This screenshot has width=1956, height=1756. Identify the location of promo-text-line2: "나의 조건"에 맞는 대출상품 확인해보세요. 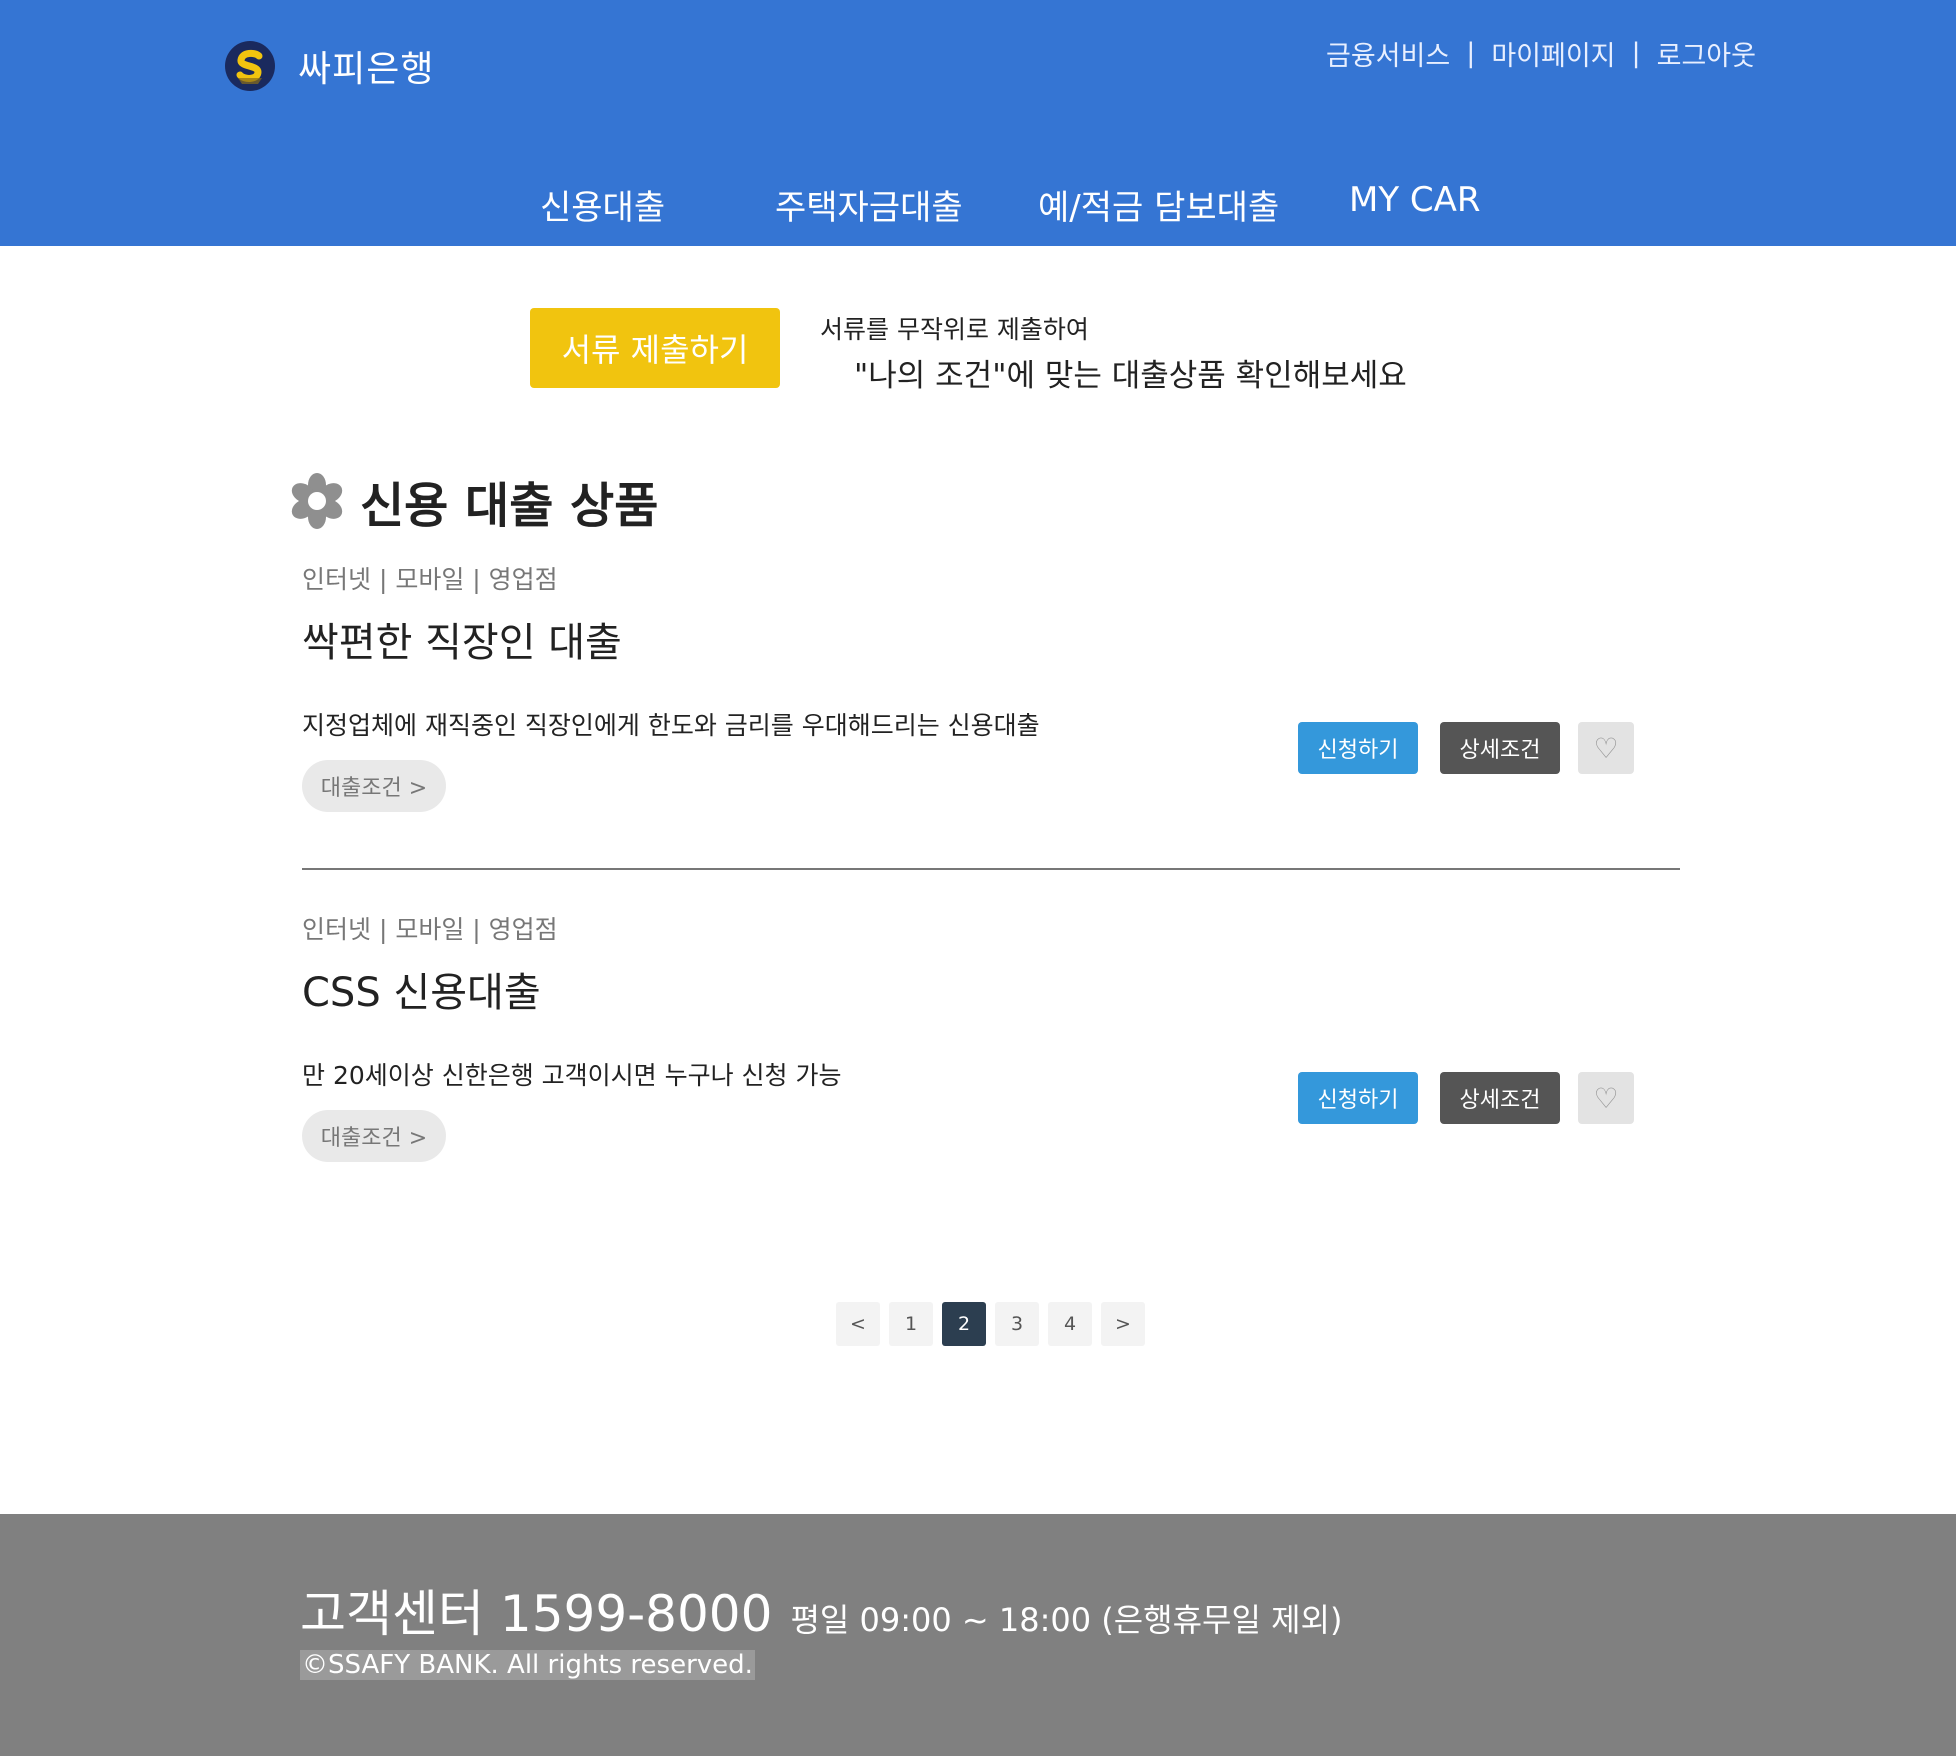
(1130, 376).